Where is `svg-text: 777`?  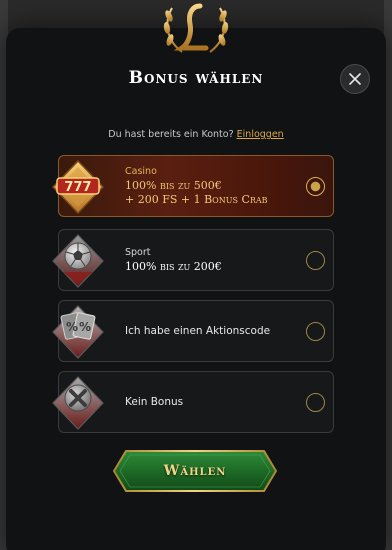
svg-text: 777 is located at coordinates (77, 187).